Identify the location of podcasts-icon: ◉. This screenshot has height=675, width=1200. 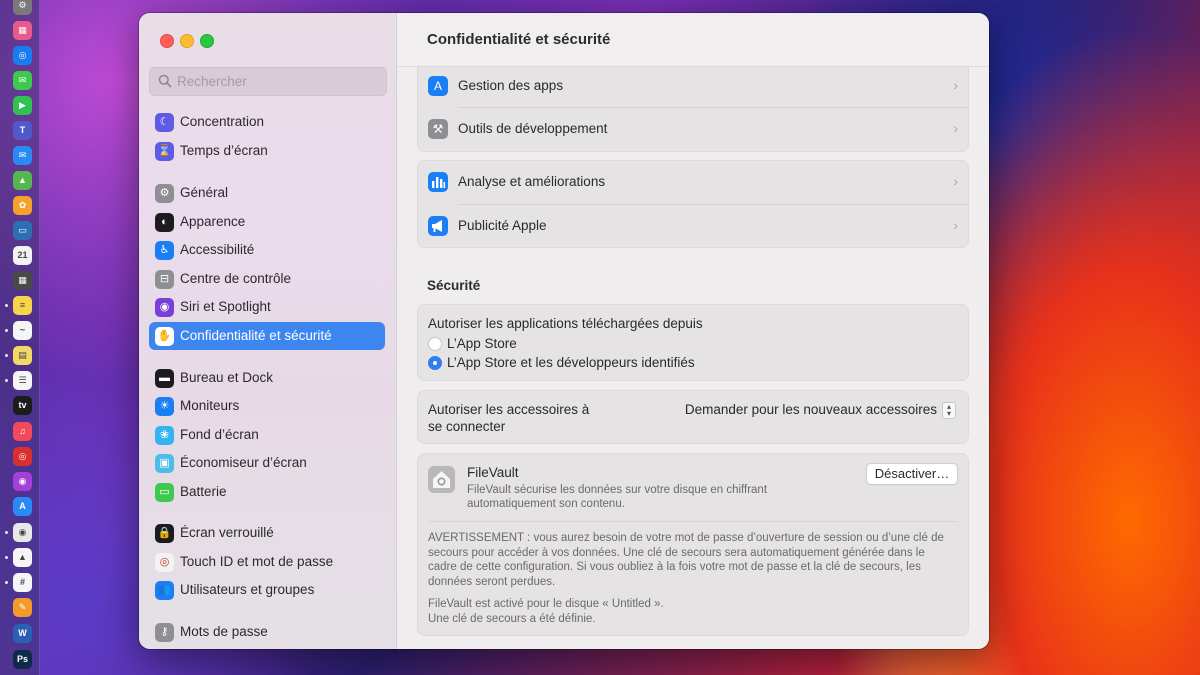
(22, 481).